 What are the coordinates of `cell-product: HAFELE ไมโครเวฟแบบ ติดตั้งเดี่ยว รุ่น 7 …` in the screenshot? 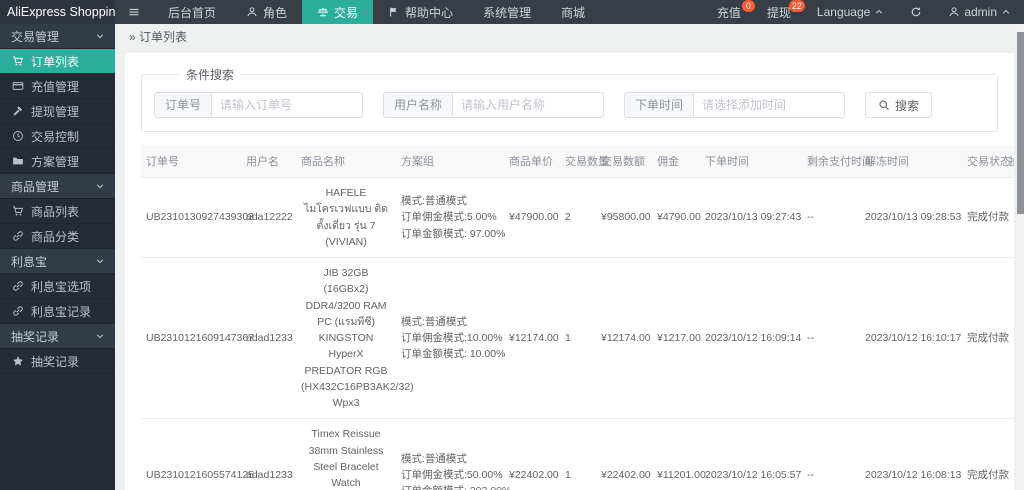 It's located at (346, 218).